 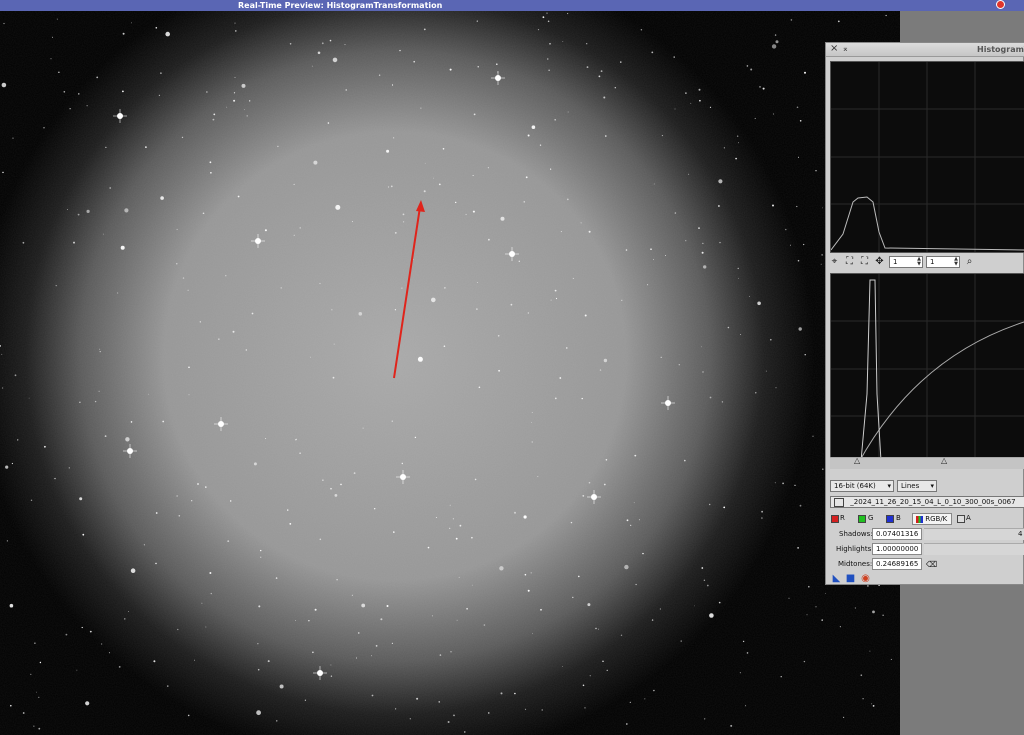 What do you see at coordinates (889, 486) in the screenshot?
I see `chevron-down-icon: ▾` at bounding box center [889, 486].